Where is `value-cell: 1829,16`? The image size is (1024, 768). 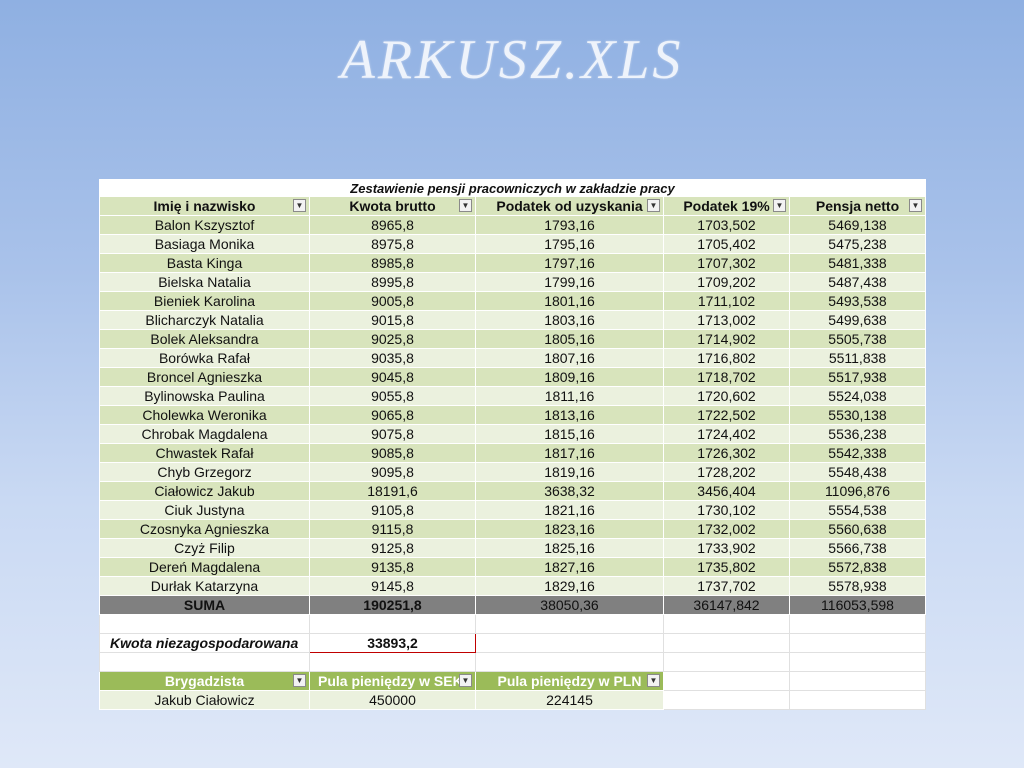
value-cell: 1829,16 is located at coordinates (569, 586).